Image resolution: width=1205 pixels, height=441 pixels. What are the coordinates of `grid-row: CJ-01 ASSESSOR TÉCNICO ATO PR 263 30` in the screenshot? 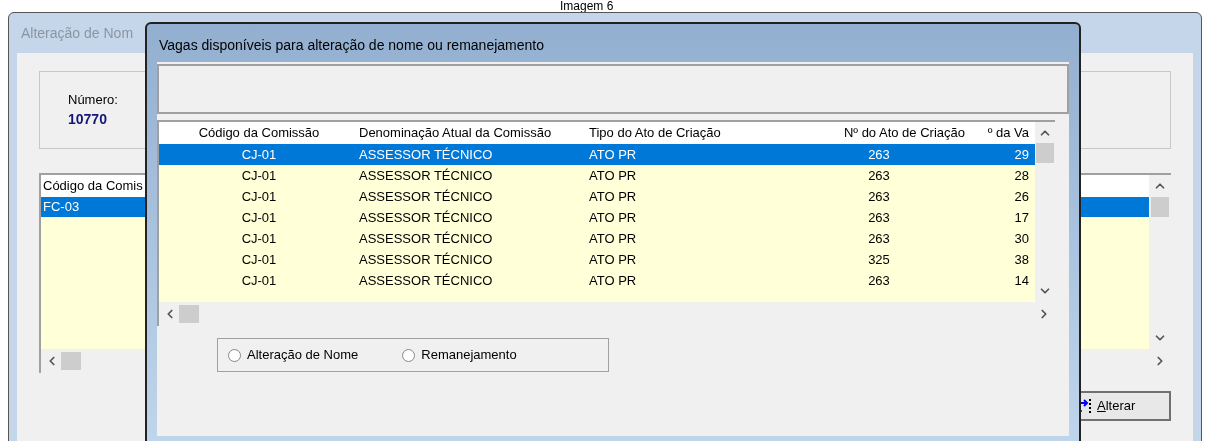 It's located at (597, 238).